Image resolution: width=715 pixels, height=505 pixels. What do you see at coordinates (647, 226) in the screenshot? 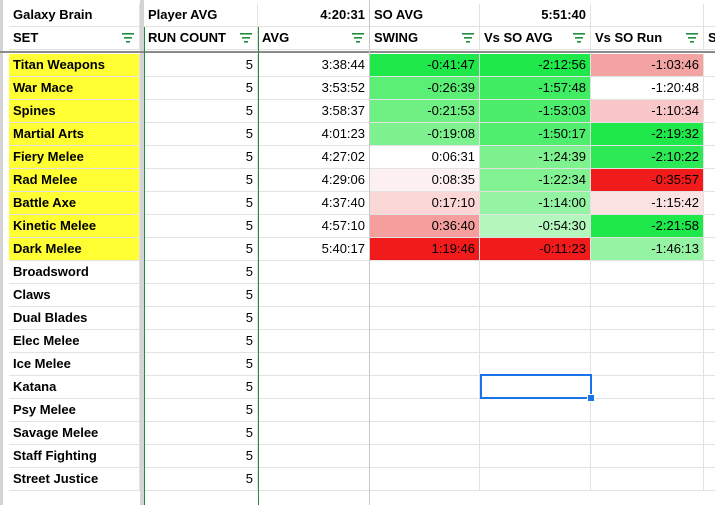
I see `vs-so-run-cell: -2:21:58` at bounding box center [647, 226].